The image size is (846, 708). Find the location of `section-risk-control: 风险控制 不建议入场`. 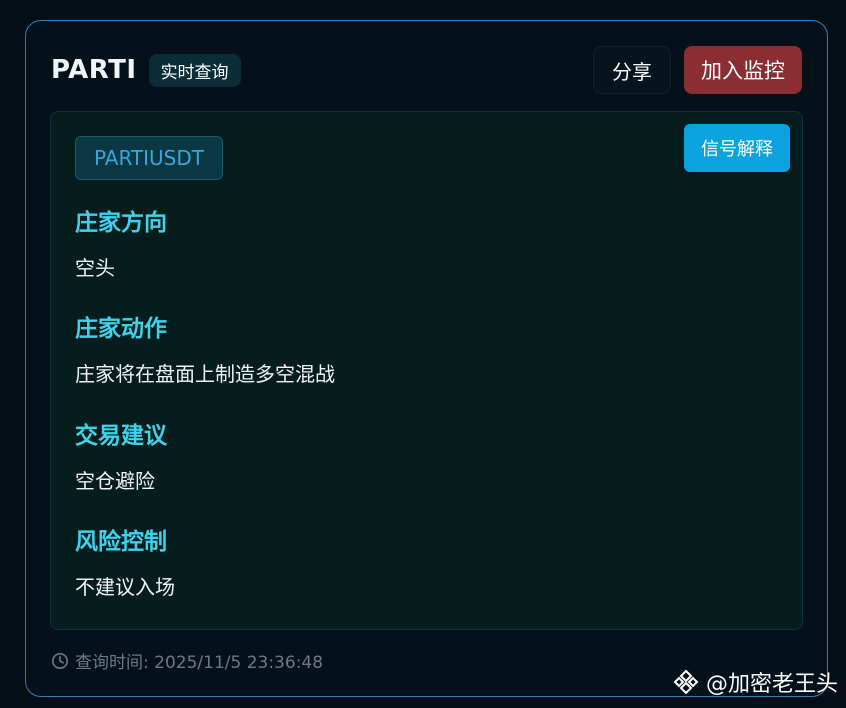

section-risk-control: 风险控制 不建议入场 is located at coordinates (125, 564).